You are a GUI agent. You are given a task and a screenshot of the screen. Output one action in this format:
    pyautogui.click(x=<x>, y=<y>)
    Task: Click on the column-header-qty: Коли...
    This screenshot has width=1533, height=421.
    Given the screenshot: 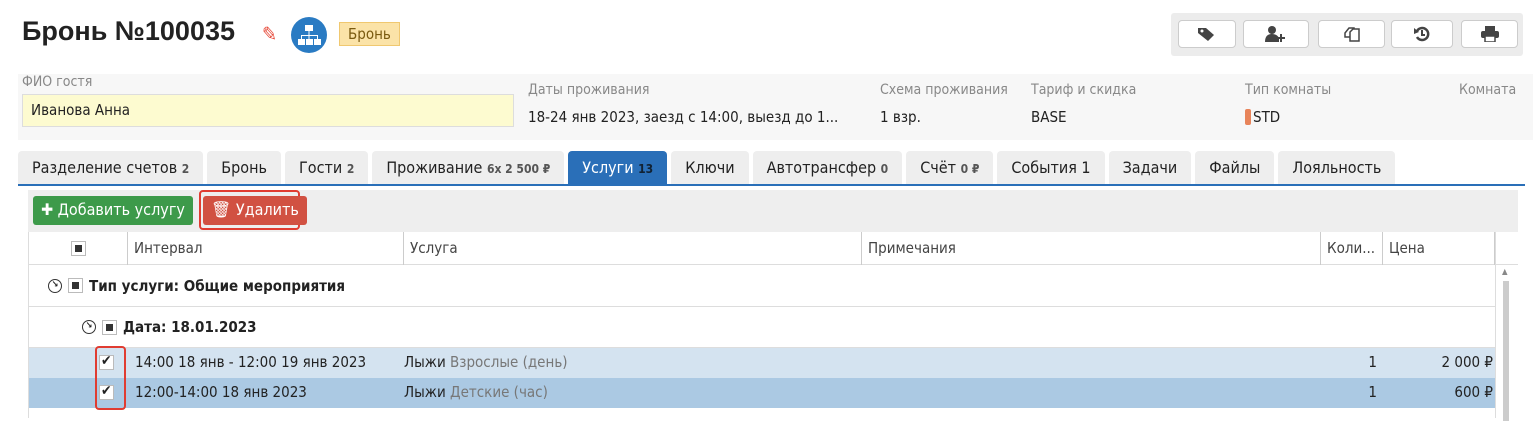 What is the action you would take?
    pyautogui.click(x=1352, y=248)
    